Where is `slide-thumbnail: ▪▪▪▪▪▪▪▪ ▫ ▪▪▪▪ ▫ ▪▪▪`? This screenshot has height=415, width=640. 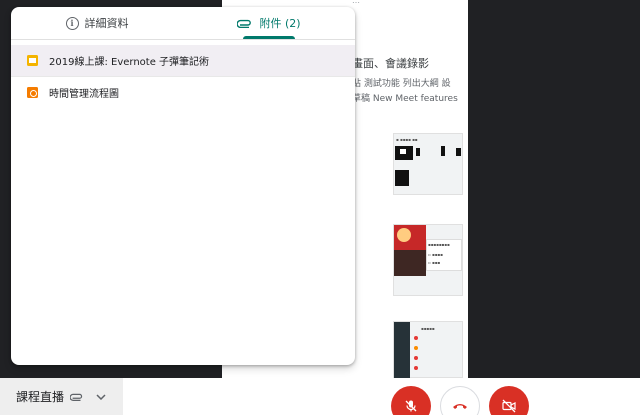 slide-thumbnail: ▪▪▪▪▪▪▪▪ ▫ ▪▪▪▪ ▫ ▪▪▪ is located at coordinates (428, 260).